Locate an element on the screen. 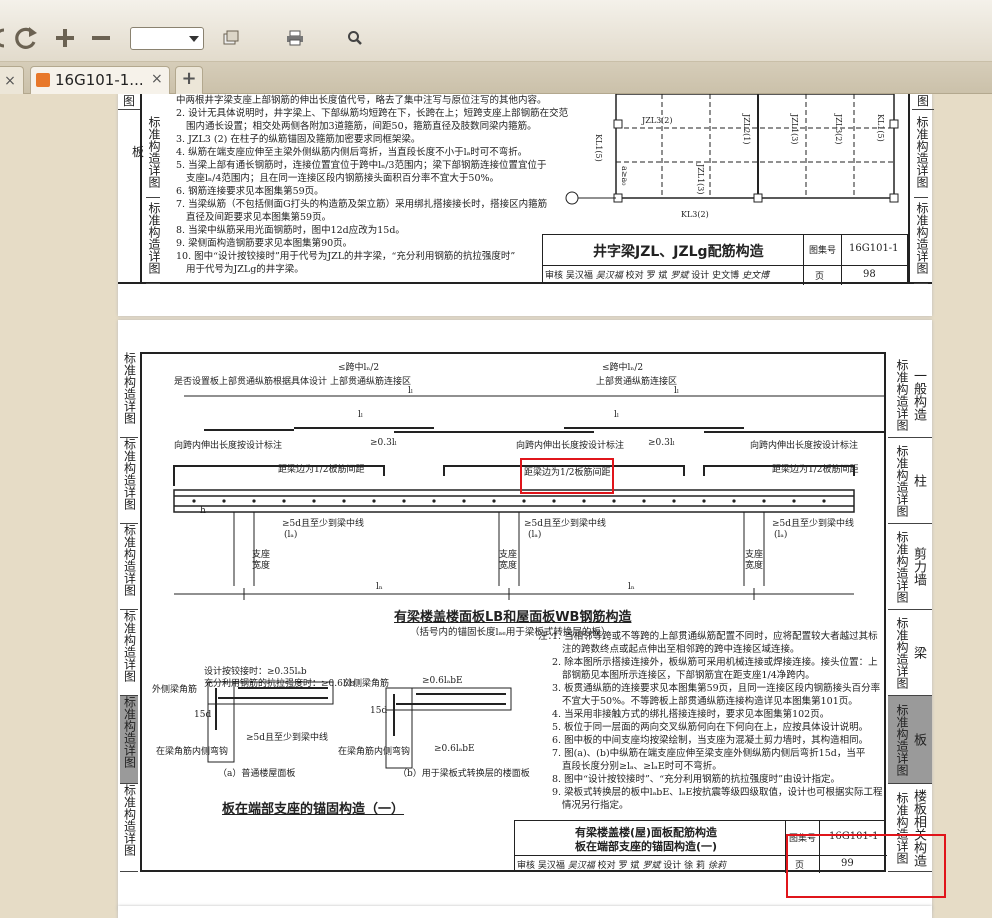 The width and height of the screenshot is (992, 918). note-line: 不宜大于50%。不等跨板上部贯通纵筋连接构造详见本图集第101页。 is located at coordinates (710, 701).